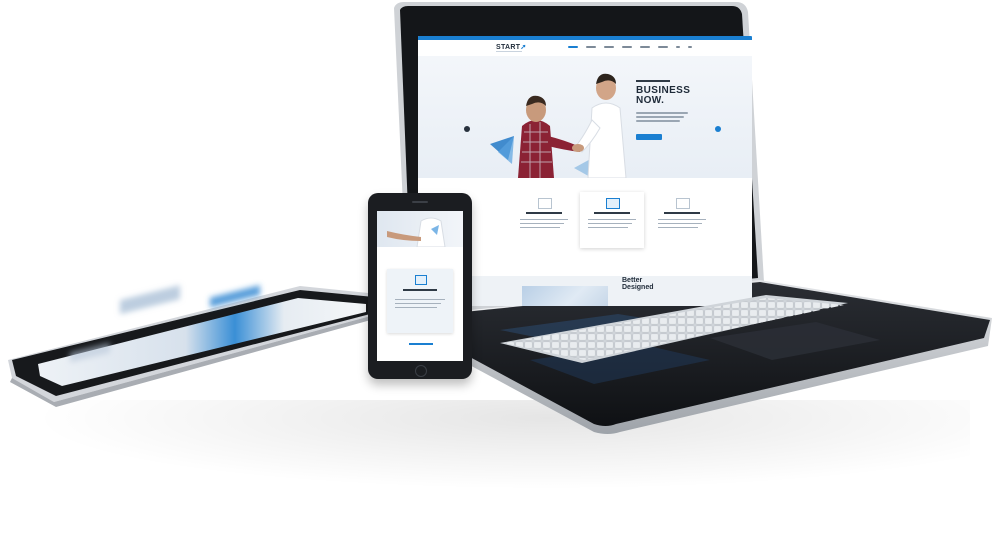  What do you see at coordinates (718, 129) in the screenshot?
I see `chevron-right-icon` at bounding box center [718, 129].